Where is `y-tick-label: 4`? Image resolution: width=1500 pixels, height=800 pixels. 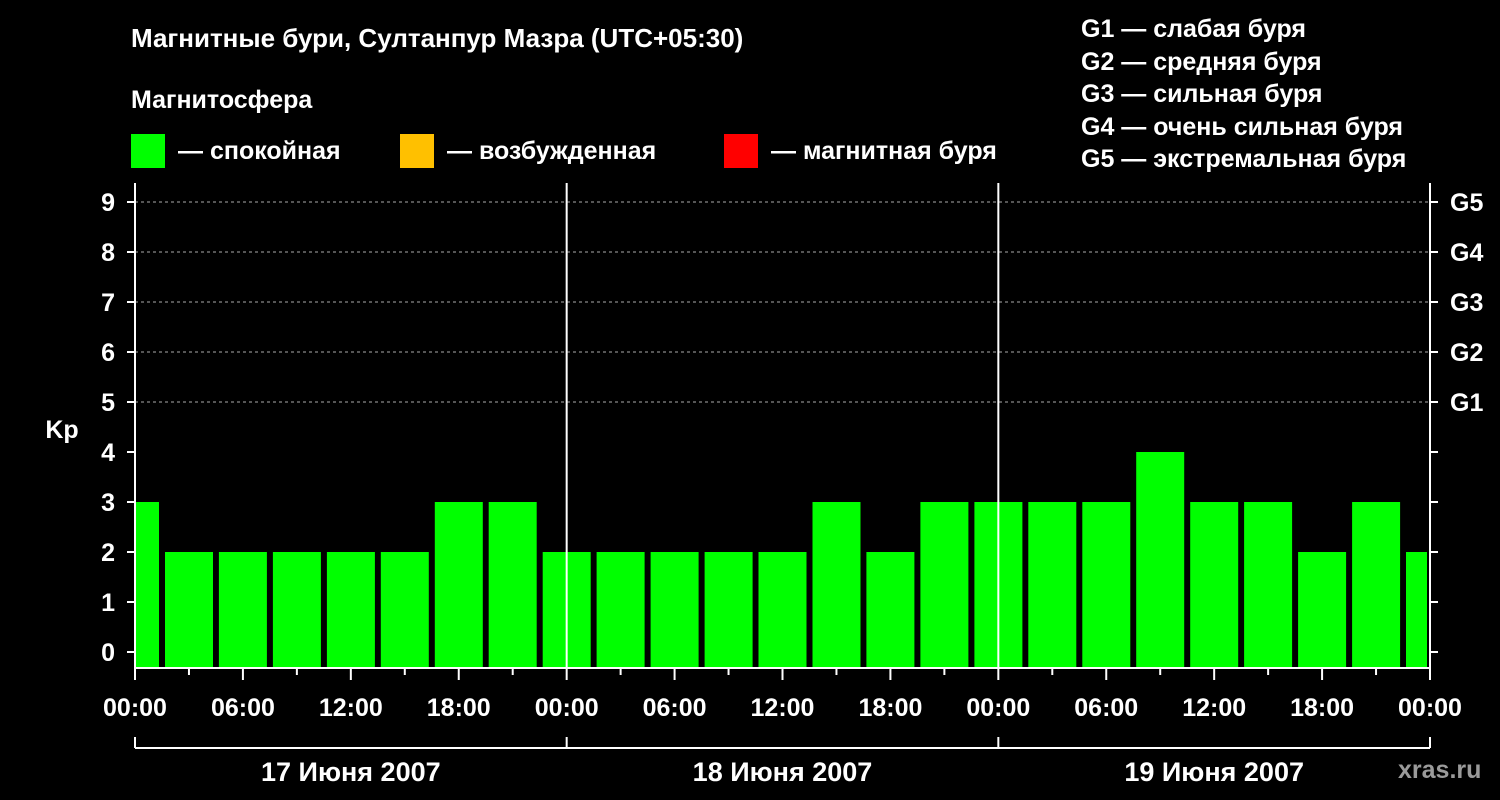
y-tick-label: 4 is located at coordinates (108, 453).